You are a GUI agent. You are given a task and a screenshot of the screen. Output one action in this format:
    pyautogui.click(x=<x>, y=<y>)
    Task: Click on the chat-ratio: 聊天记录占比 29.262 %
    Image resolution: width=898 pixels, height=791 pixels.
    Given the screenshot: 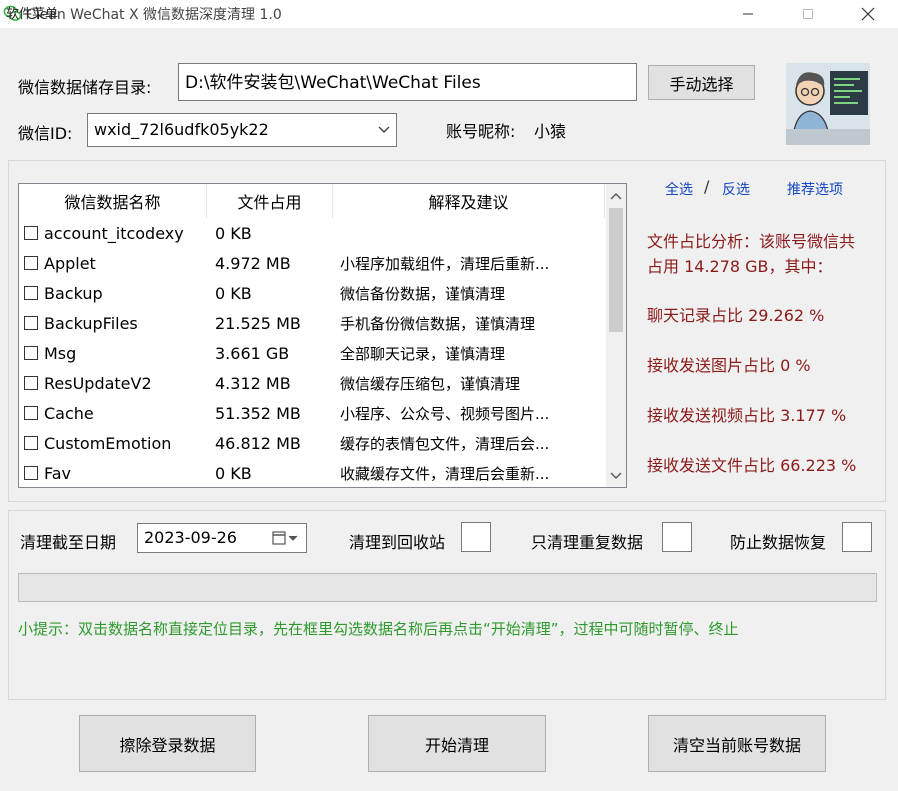 What is the action you would take?
    pyautogui.click(x=736, y=315)
    